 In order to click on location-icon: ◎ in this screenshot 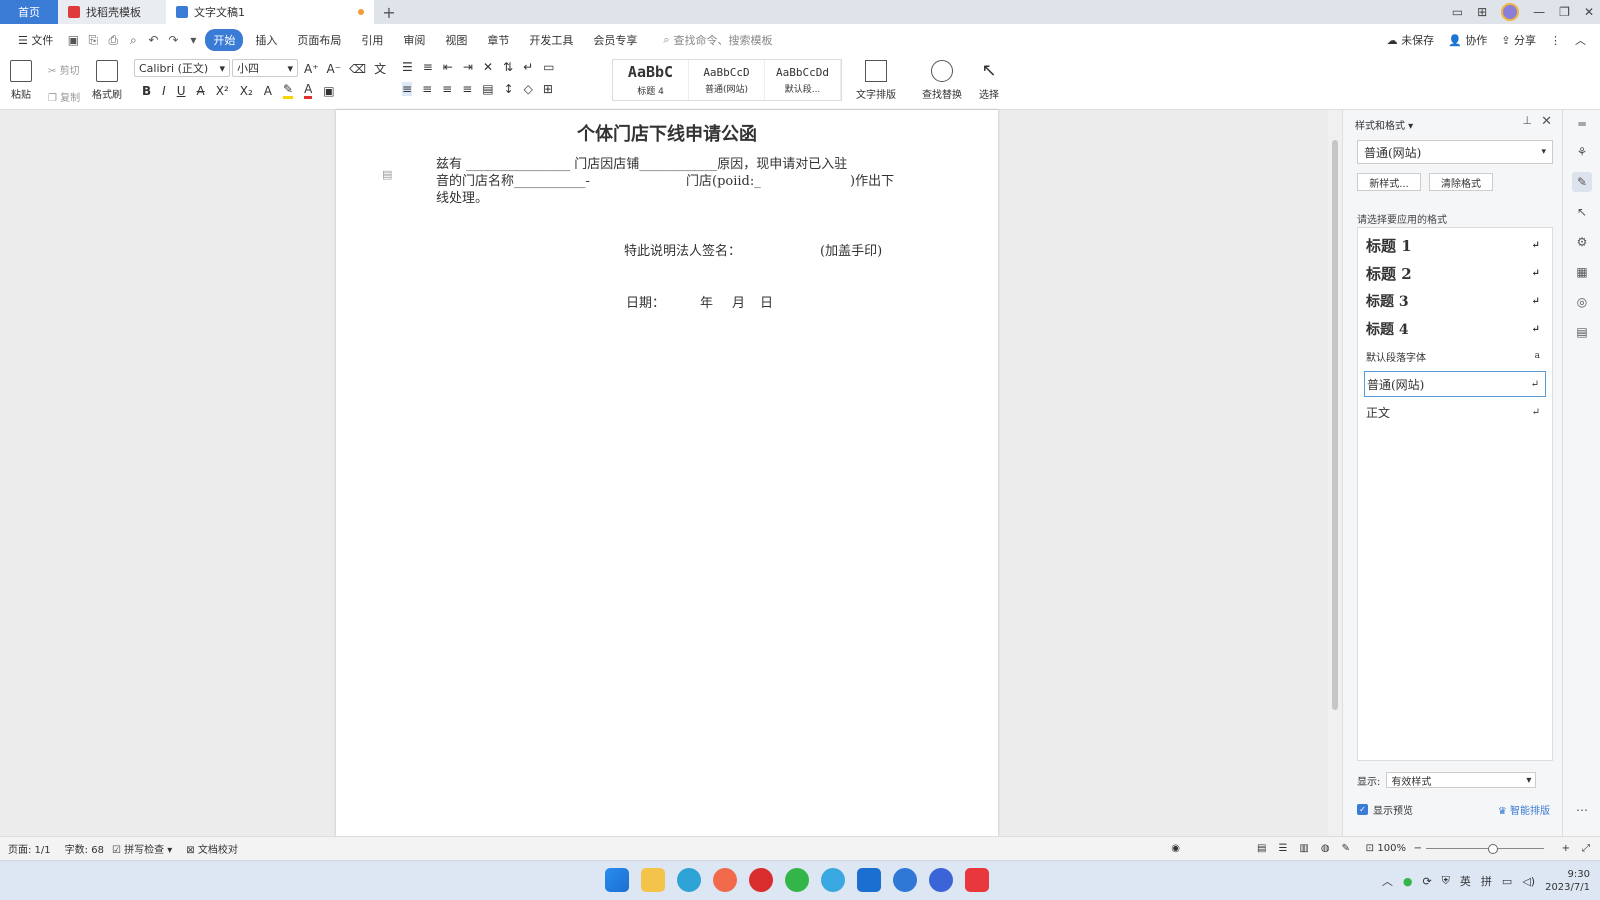, I will do `click(1582, 302)`.